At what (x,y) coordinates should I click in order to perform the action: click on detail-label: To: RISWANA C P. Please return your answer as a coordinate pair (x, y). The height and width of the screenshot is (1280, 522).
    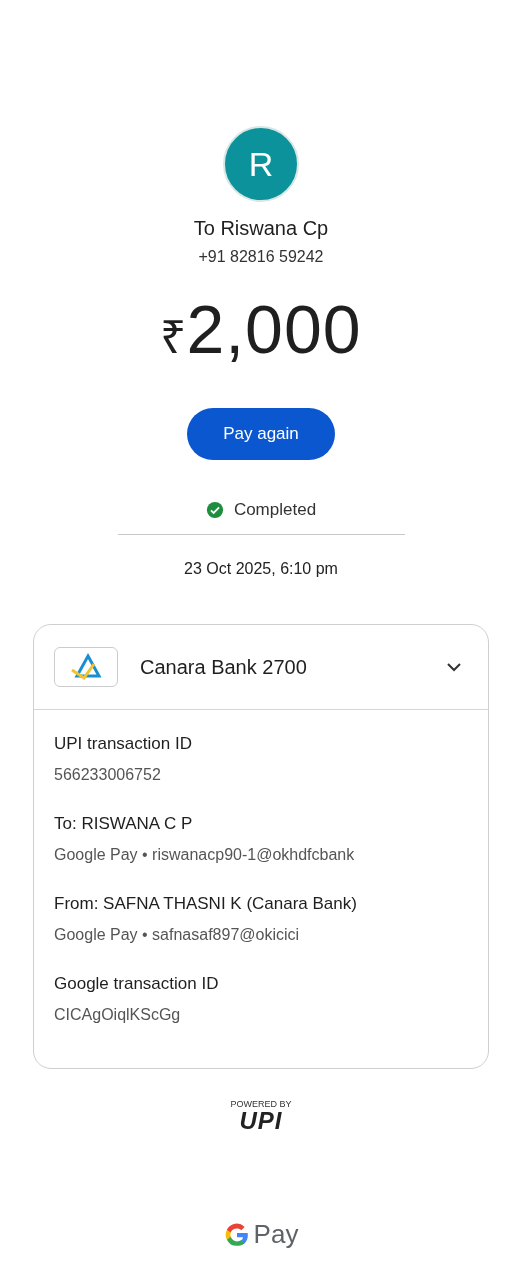
    Looking at the image, I should click on (124, 824).